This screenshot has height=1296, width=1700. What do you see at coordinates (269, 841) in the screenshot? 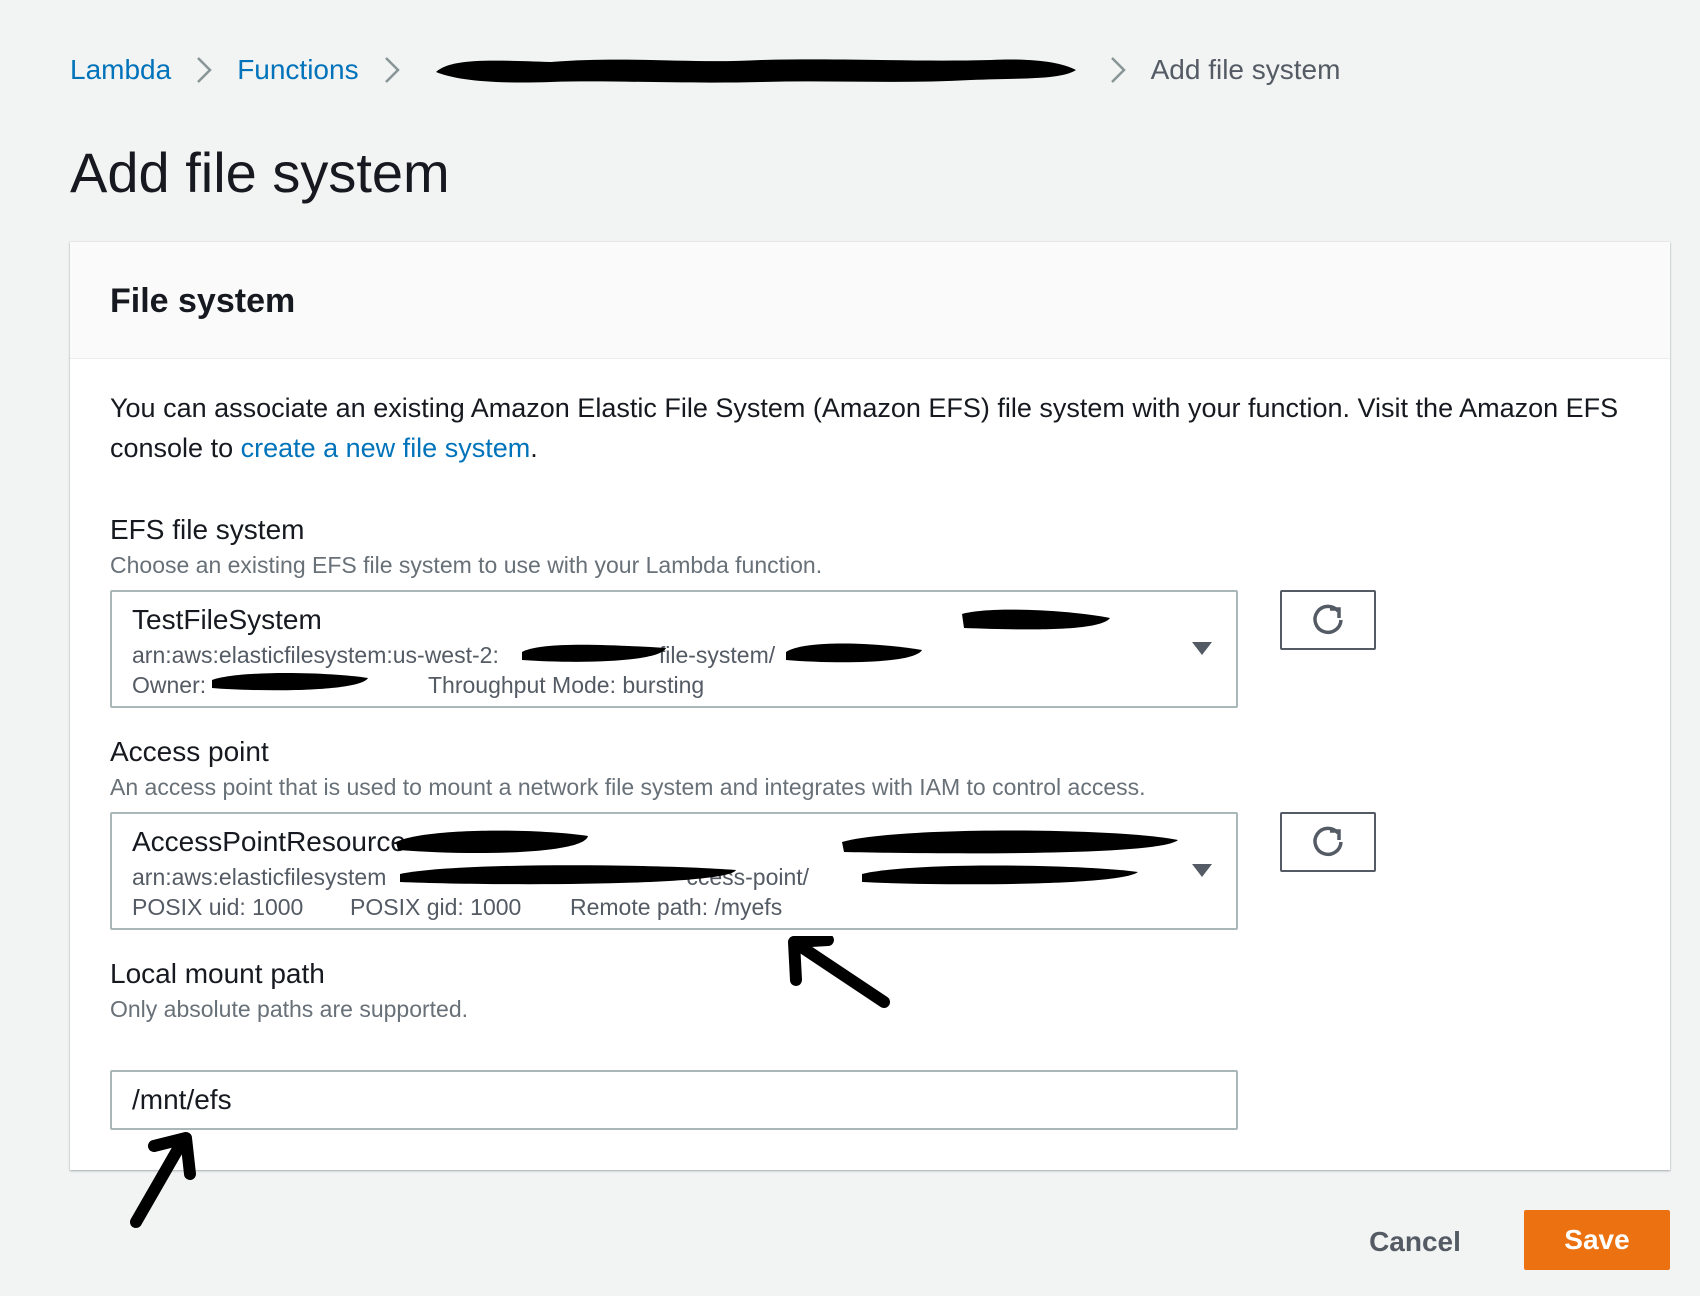
I see `access-point-selected-name: AccessPointResource` at bounding box center [269, 841].